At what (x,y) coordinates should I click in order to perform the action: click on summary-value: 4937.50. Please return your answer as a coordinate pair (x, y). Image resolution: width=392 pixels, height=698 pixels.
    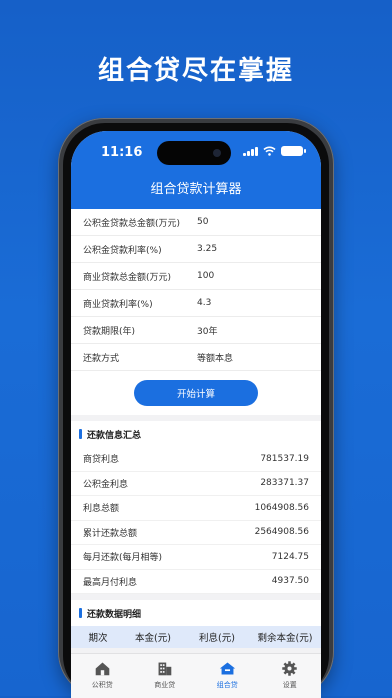
    Looking at the image, I should click on (290, 581).